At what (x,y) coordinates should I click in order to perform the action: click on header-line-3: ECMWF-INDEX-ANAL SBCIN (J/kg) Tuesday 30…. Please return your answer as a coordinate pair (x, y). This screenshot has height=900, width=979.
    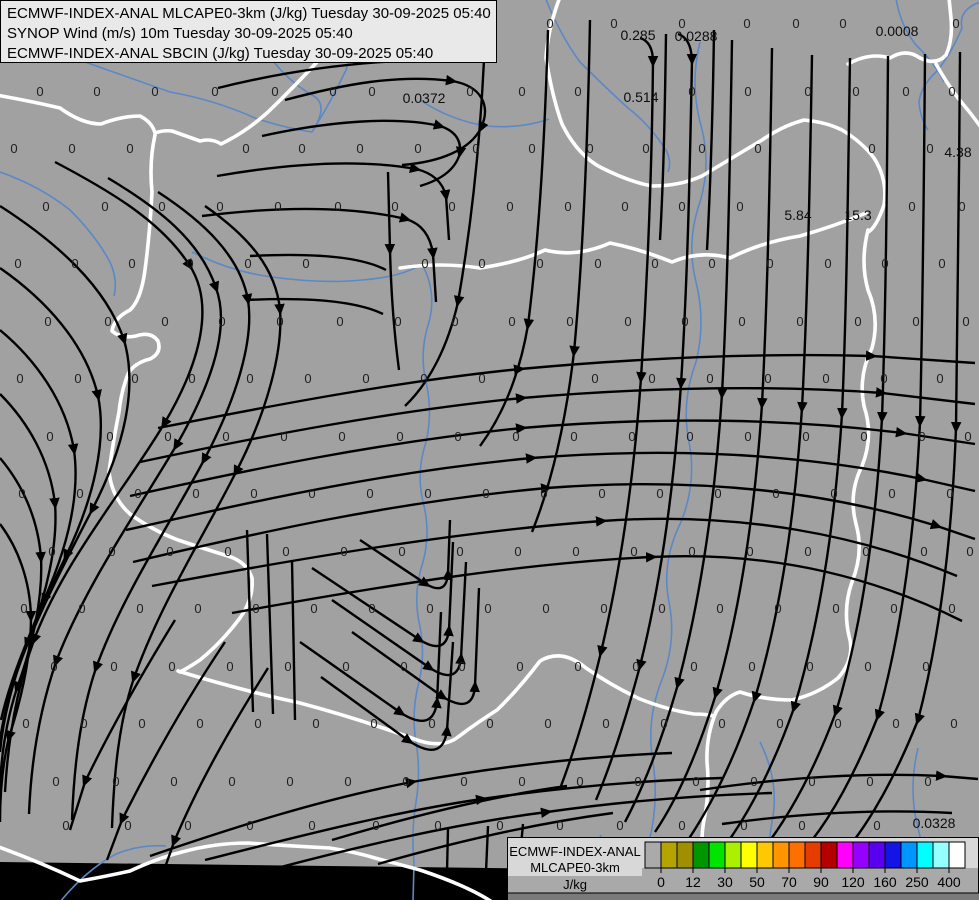
    Looking at the image, I should click on (220, 53).